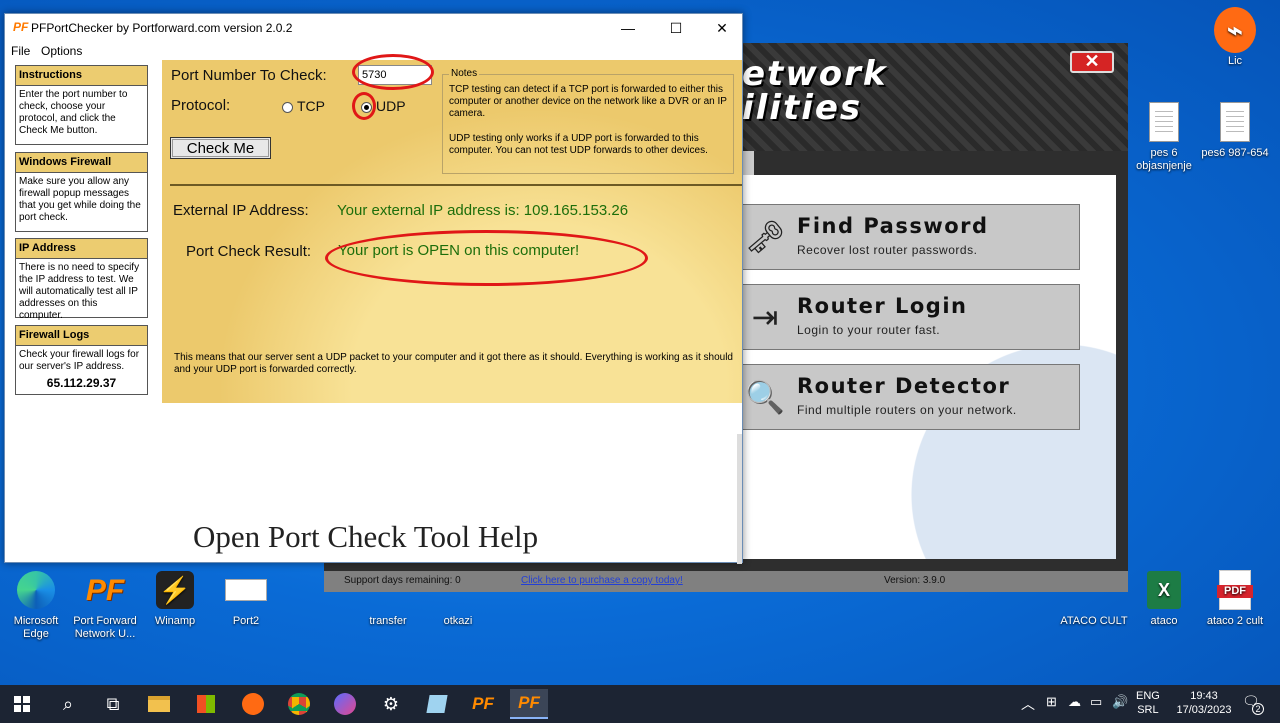 The image size is (1280, 723). I want to click on desktop-icon-port2: Port2, so click(246, 598).